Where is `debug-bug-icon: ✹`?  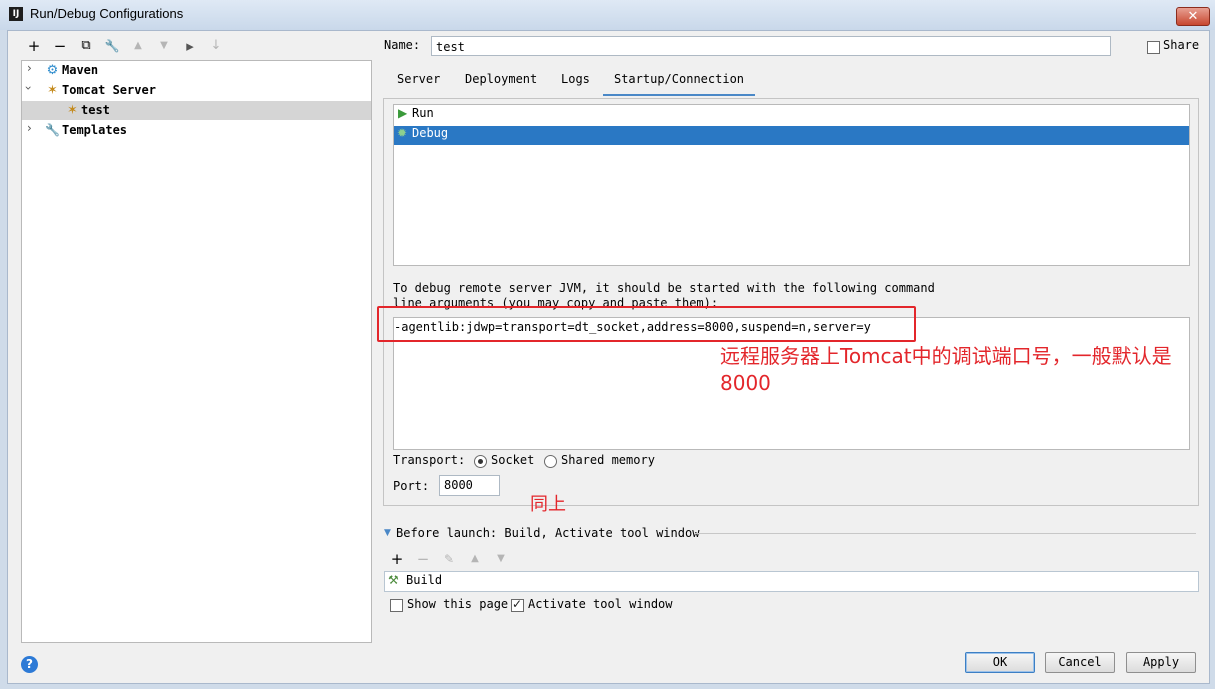 debug-bug-icon: ✹ is located at coordinates (402, 133).